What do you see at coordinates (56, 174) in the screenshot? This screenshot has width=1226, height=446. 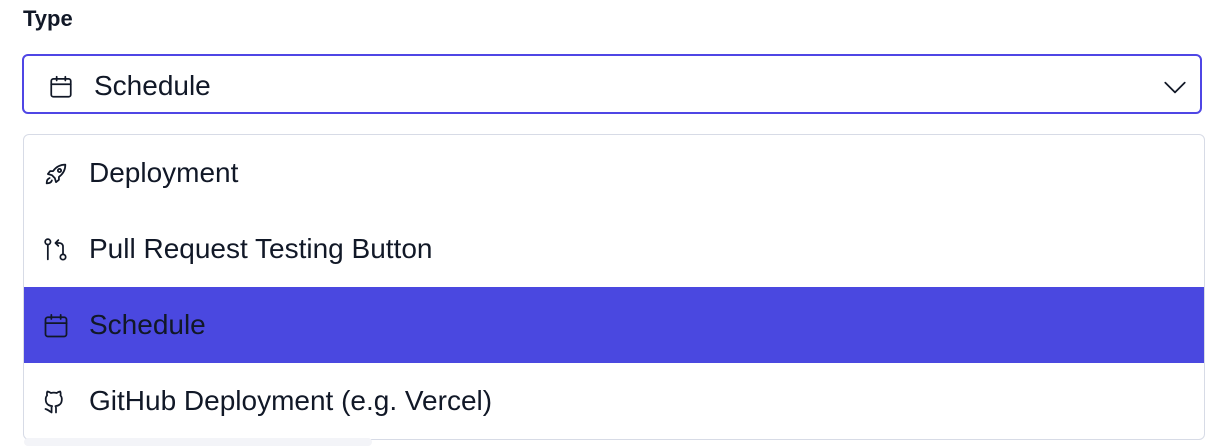 I see `rocket-icon` at bounding box center [56, 174].